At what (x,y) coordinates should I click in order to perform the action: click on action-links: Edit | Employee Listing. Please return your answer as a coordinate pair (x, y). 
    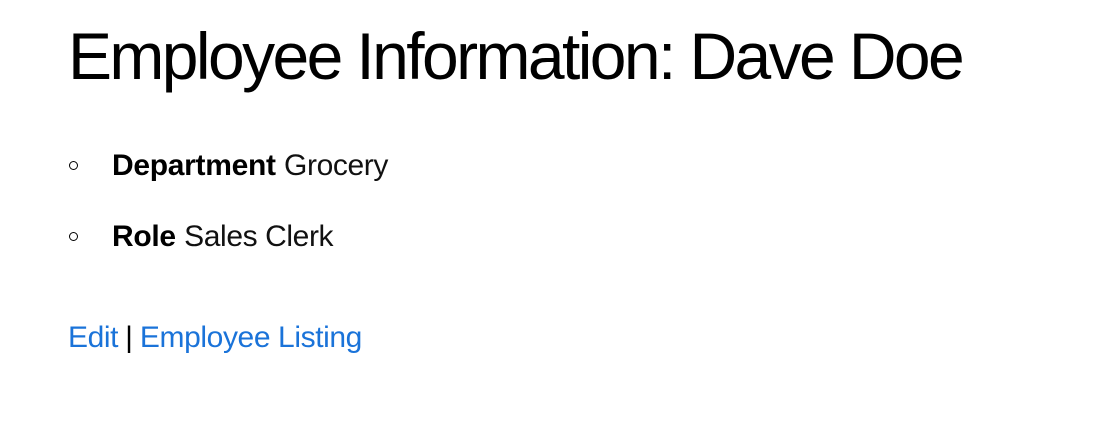
    Looking at the image, I should click on (215, 338).